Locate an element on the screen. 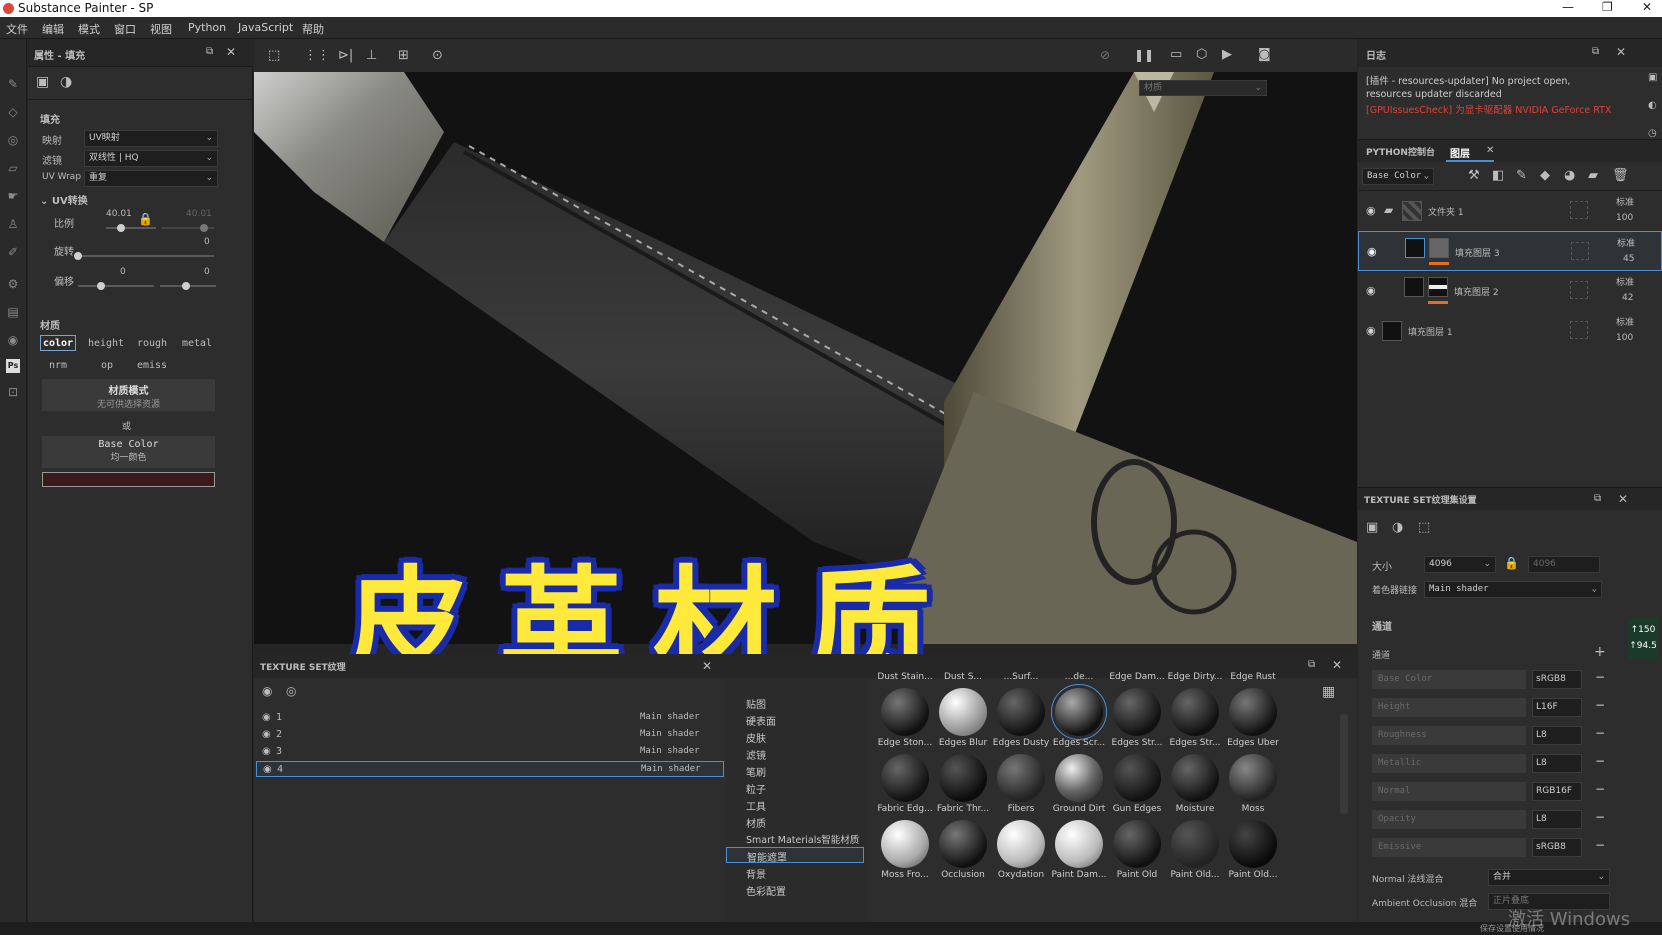  close-panel-icon: ✕ is located at coordinates (231, 52).